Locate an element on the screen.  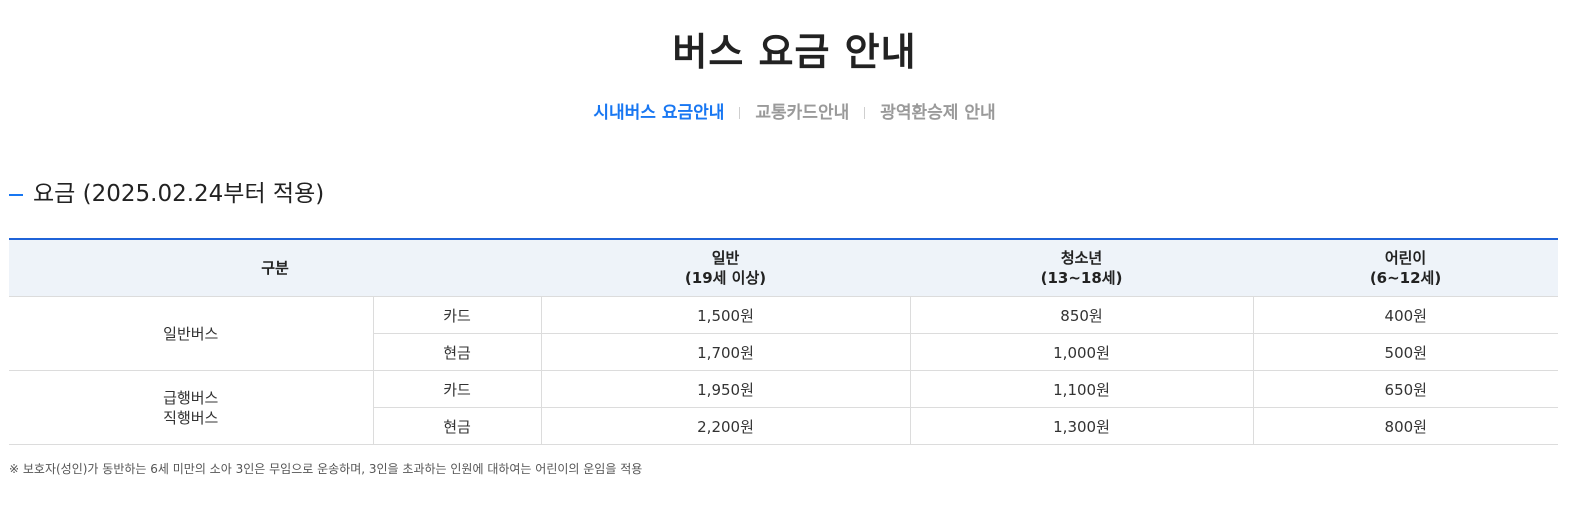
header-youth: 청소년 (13~18세) is located at coordinates (1082, 268).